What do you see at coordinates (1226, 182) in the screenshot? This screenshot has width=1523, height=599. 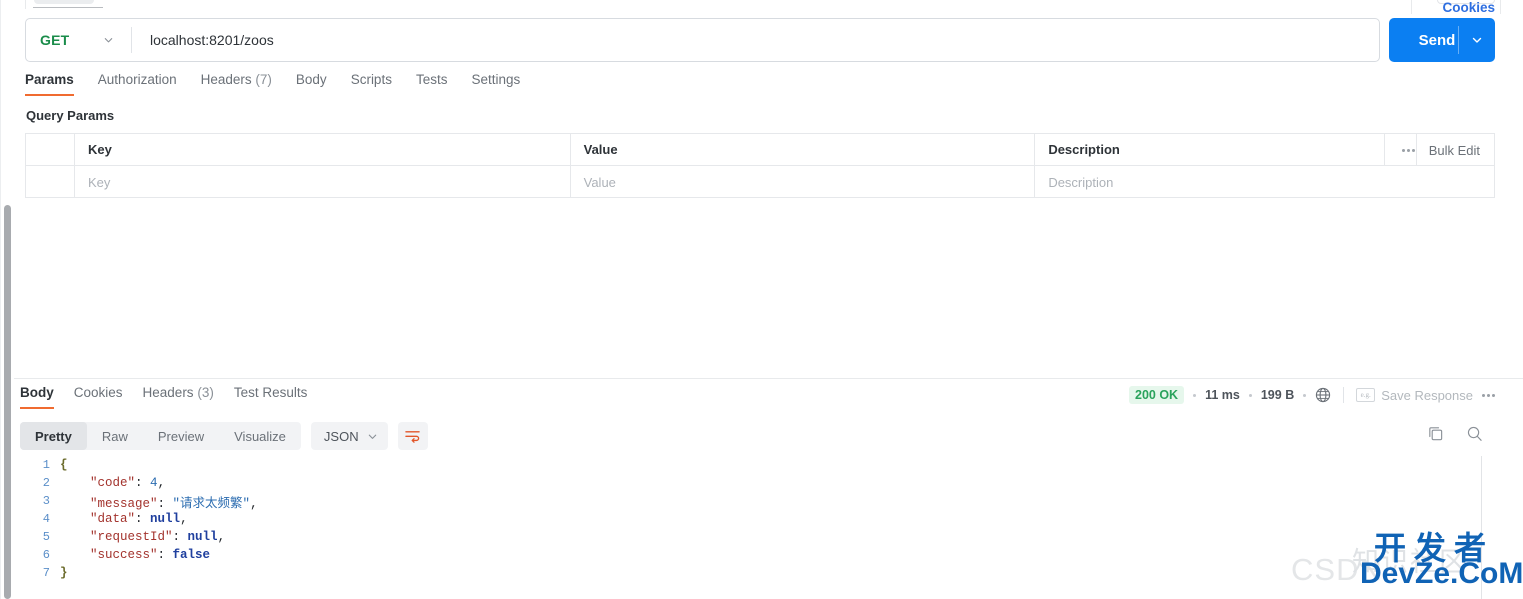 I see `row-description-input: Description` at bounding box center [1226, 182].